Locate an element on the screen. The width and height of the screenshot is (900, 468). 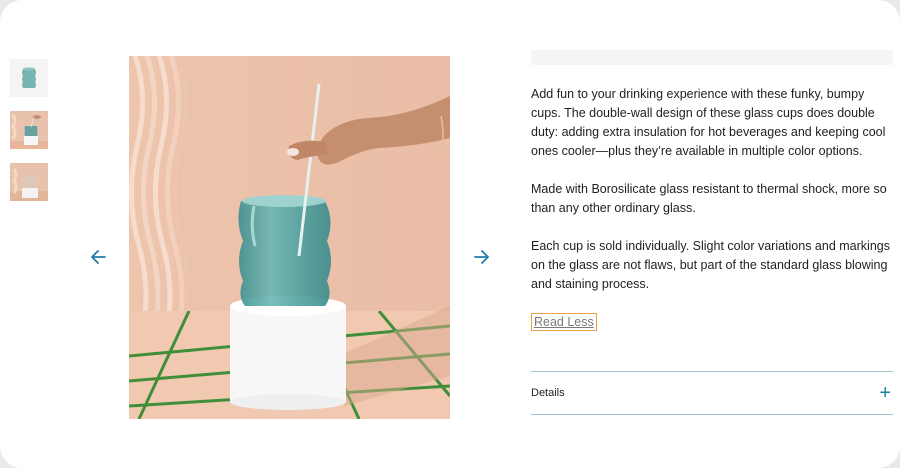
thumbnail-list is located at coordinates (29, 136).